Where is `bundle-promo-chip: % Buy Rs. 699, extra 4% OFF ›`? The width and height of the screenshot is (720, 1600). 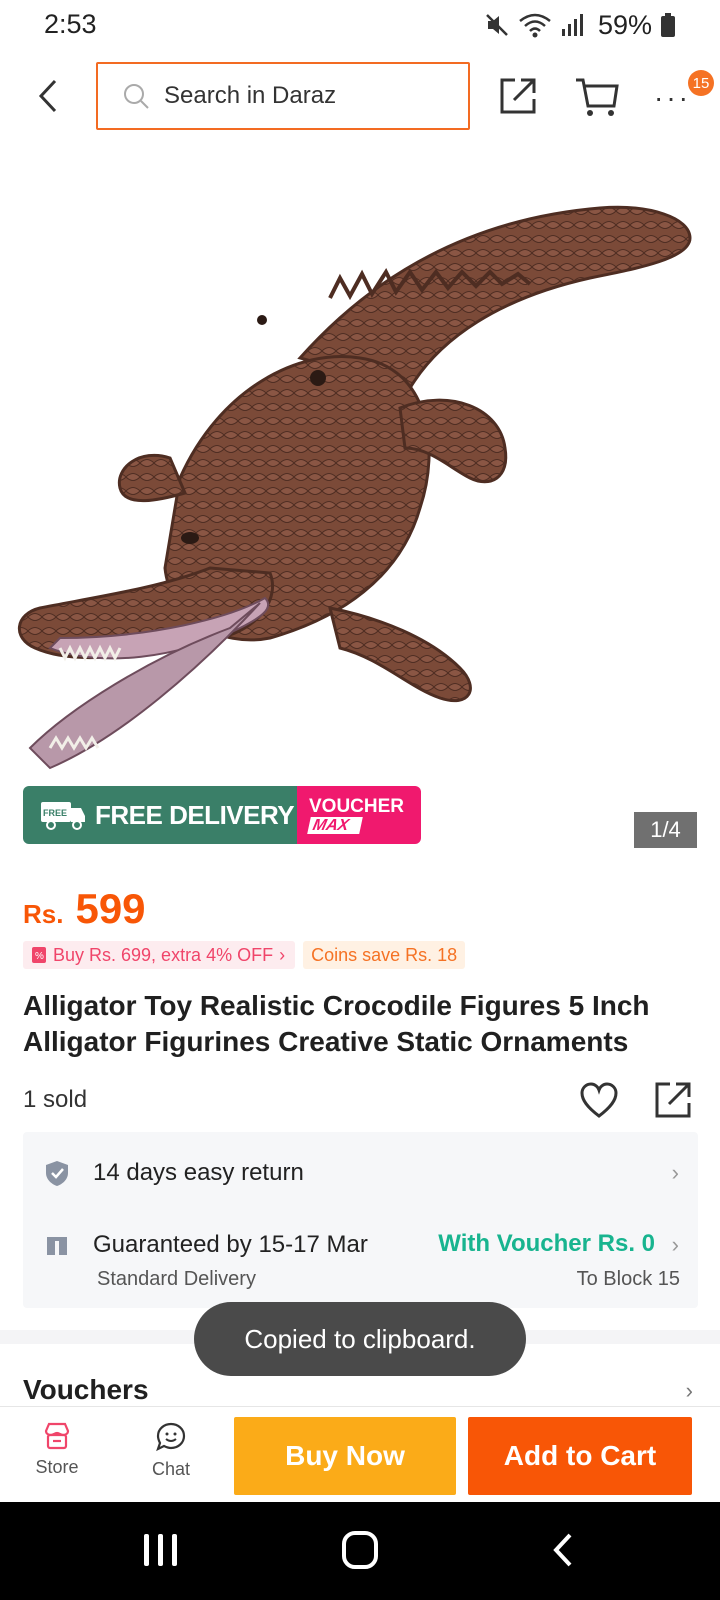 bundle-promo-chip: % Buy Rs. 699, extra 4% OFF › is located at coordinates (159, 955).